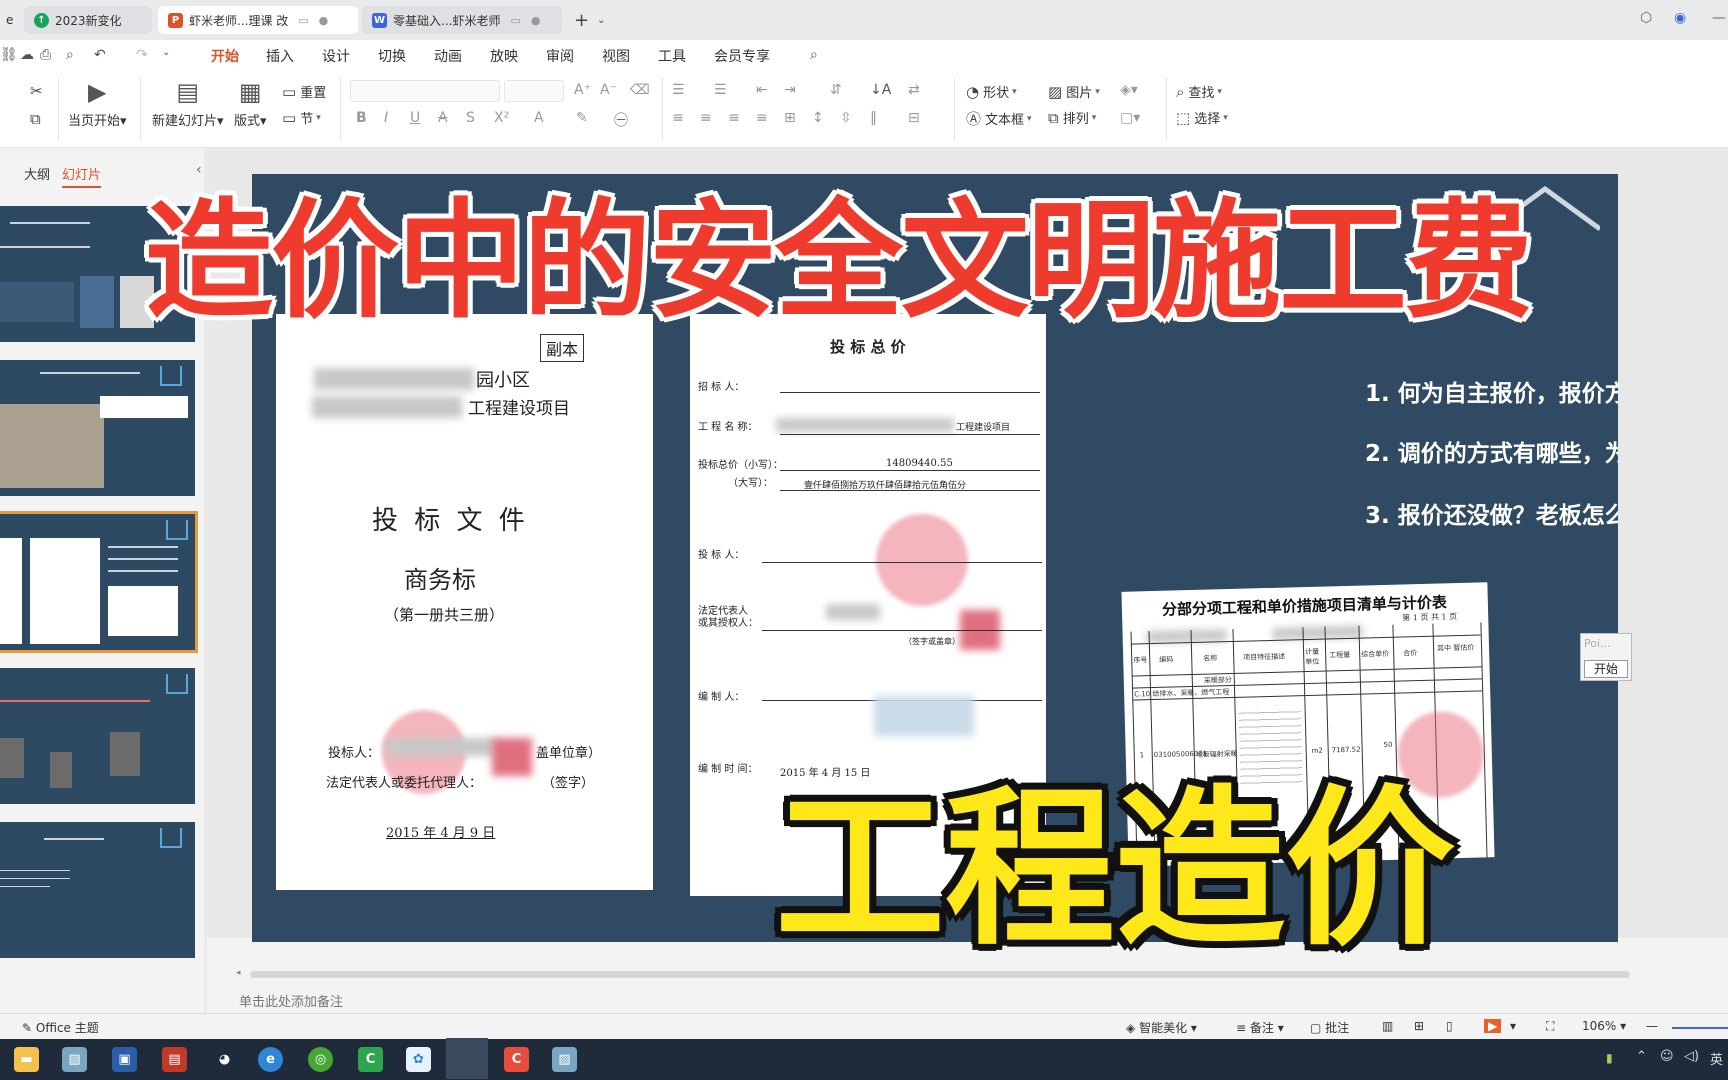 The width and height of the screenshot is (1728, 1080). What do you see at coordinates (621, 120) in the screenshot?
I see `phonetic-icon: ㊀` at bounding box center [621, 120].